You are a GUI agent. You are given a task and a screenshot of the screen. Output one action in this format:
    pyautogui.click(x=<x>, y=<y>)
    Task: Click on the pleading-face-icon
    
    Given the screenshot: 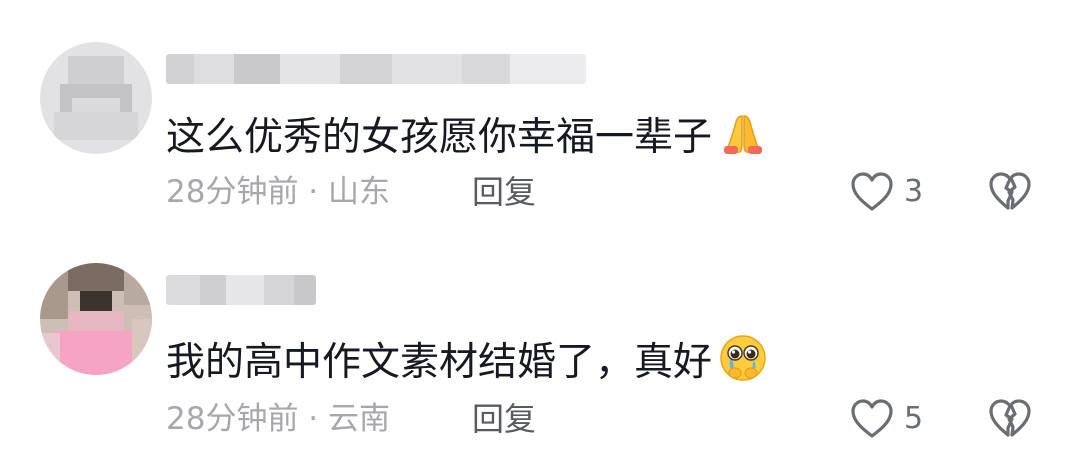 What is the action you would take?
    pyautogui.click(x=743, y=364)
    